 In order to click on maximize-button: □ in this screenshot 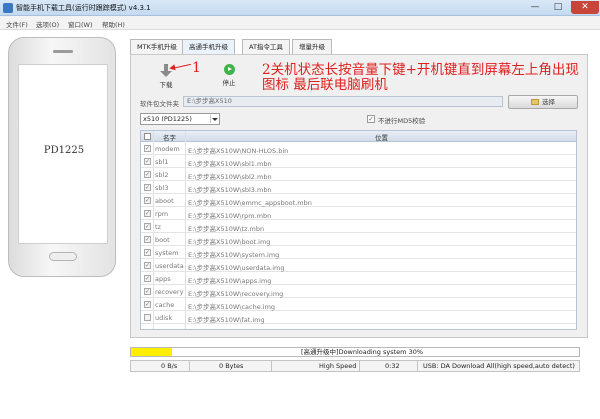, I will do `click(558, 7)`.